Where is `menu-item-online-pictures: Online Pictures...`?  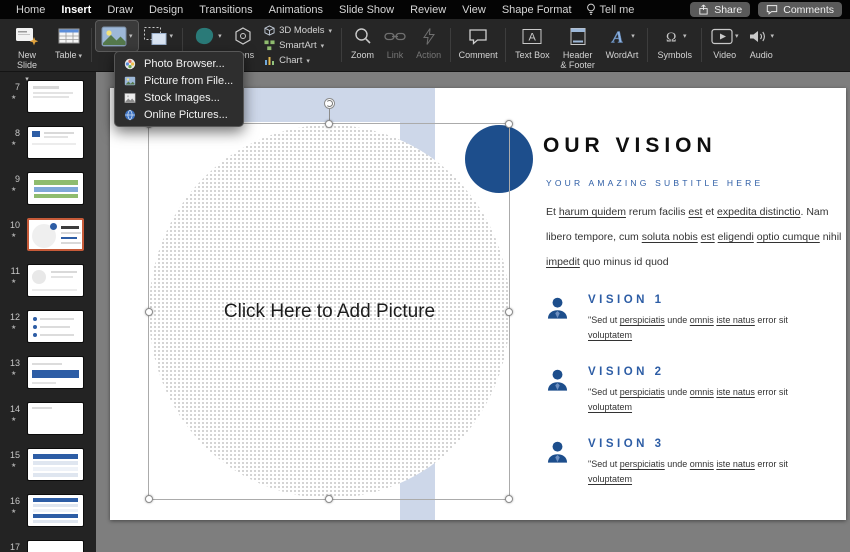 menu-item-online-pictures: Online Pictures... is located at coordinates (179, 114).